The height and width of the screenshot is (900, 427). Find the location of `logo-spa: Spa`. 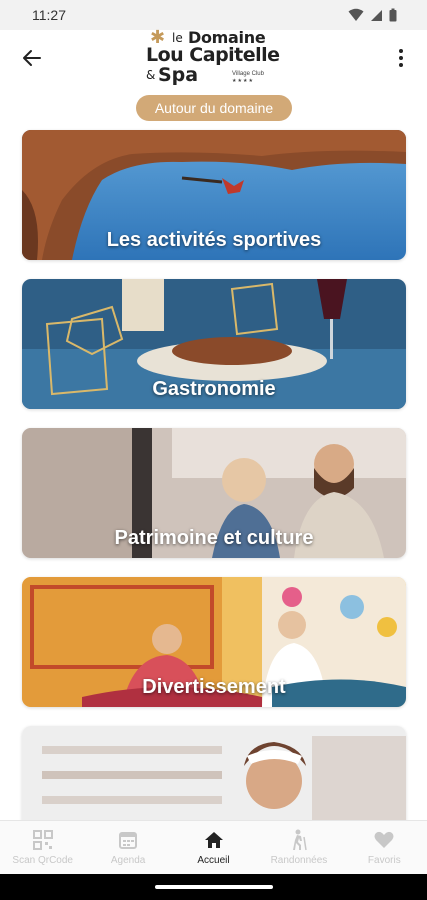

logo-spa: Spa is located at coordinates (178, 75).